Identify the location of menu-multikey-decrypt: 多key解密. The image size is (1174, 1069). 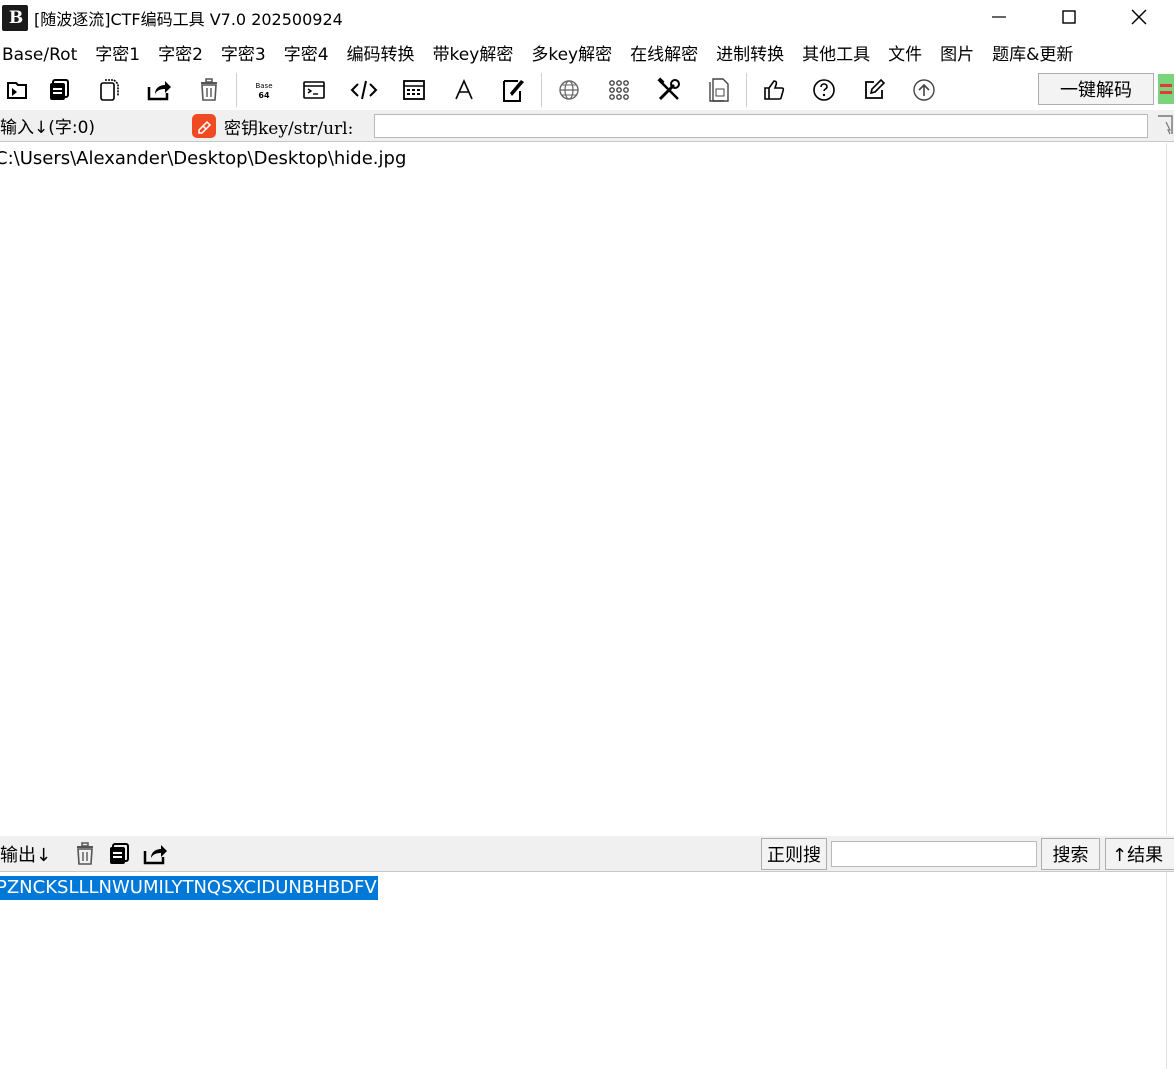
(571, 55).